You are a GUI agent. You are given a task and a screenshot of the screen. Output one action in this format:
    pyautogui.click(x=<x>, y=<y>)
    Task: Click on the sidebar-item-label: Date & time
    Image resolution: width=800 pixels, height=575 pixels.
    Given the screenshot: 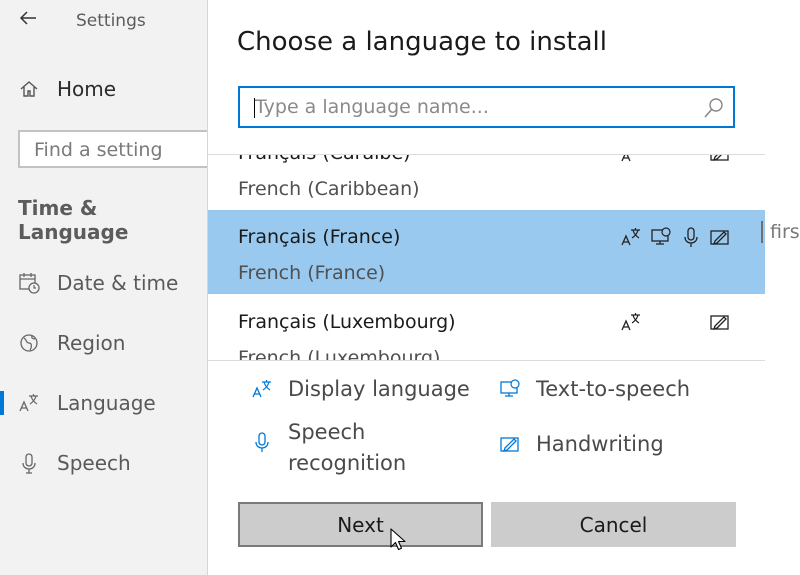 What is the action you would take?
    pyautogui.click(x=118, y=283)
    